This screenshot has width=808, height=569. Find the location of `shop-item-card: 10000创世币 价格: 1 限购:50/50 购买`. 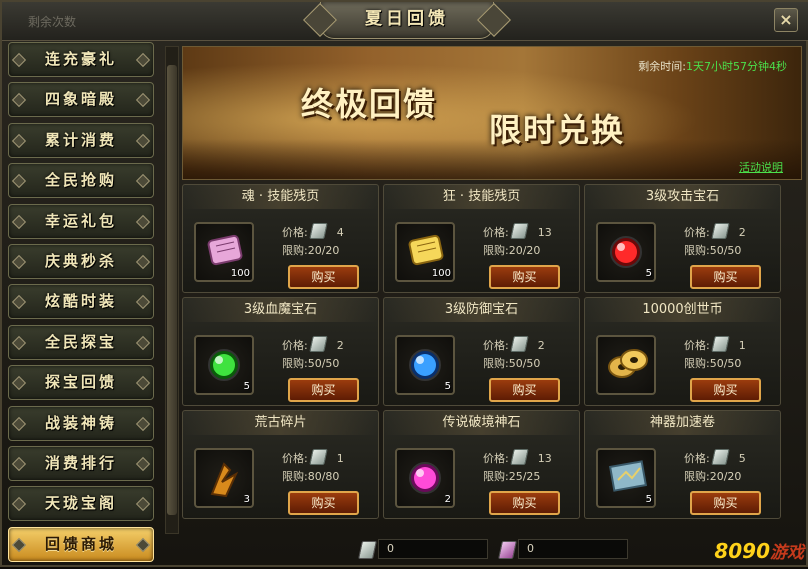

shop-item-card: 10000创世币 价格: 1 限购:50/50 购买 is located at coordinates (682, 351).